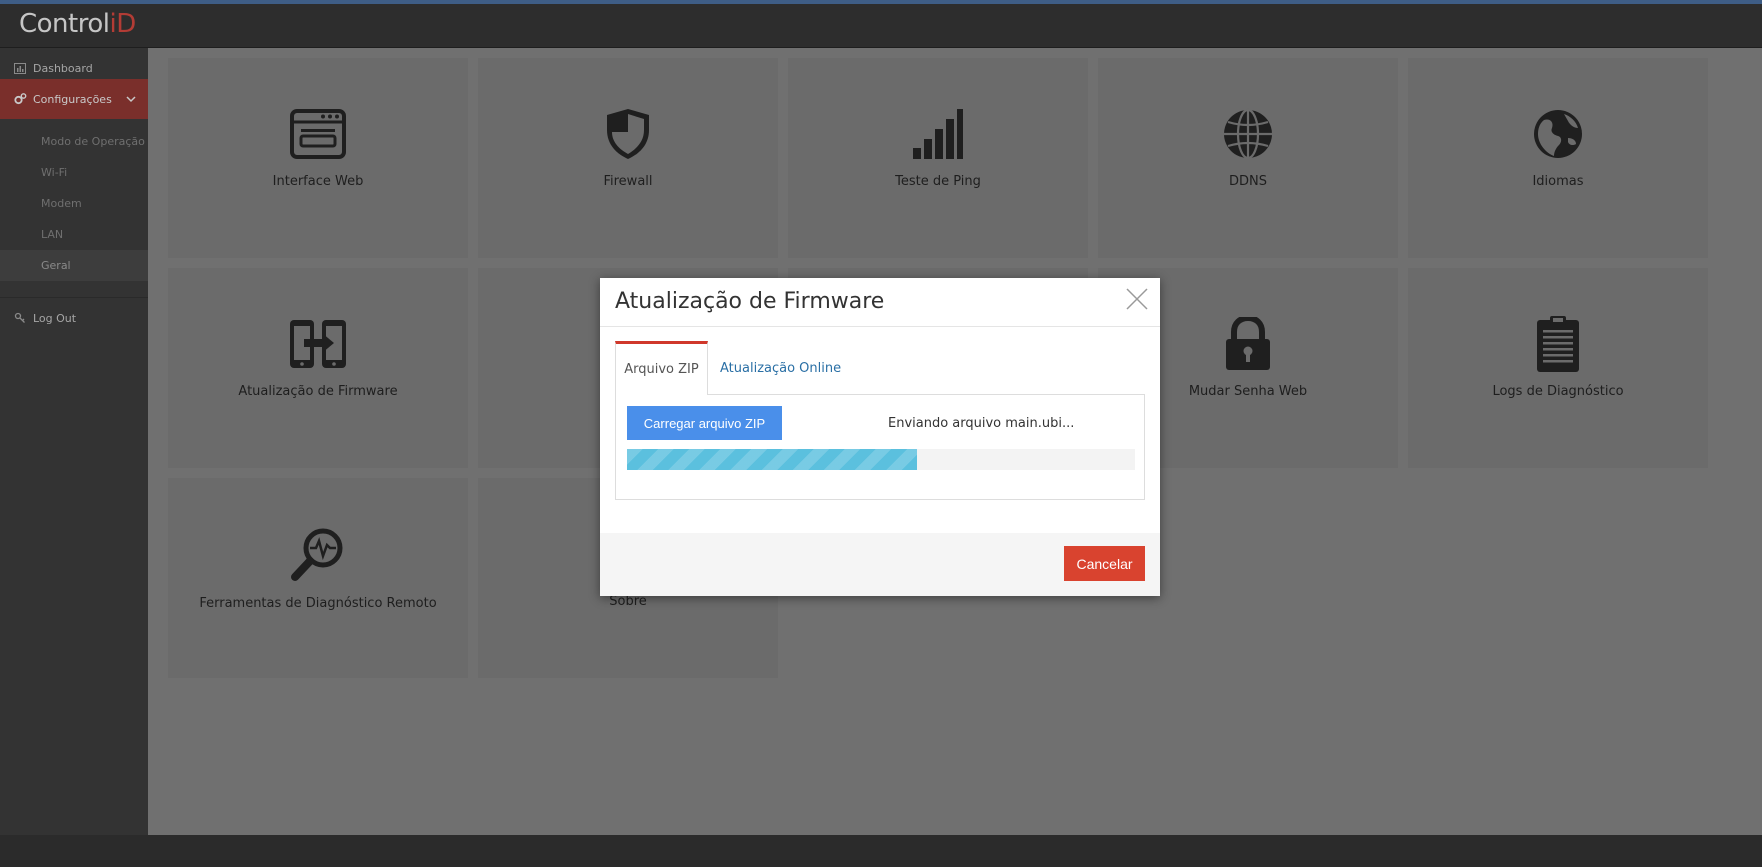 Image resolution: width=1762 pixels, height=867 pixels. Describe the element at coordinates (55, 318) in the screenshot. I see `sidebar-item-label: Log Out` at that location.